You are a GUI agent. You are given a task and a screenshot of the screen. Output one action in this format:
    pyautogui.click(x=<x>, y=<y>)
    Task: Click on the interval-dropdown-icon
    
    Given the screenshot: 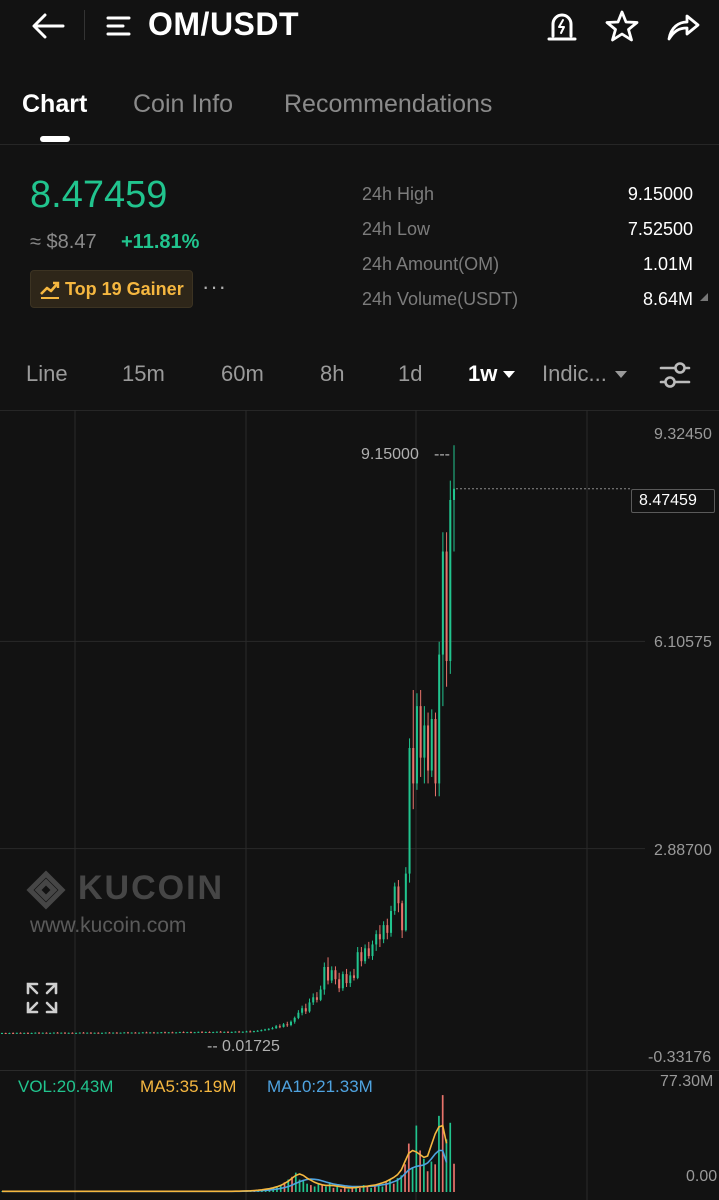 What is the action you would take?
    pyautogui.click(x=509, y=374)
    